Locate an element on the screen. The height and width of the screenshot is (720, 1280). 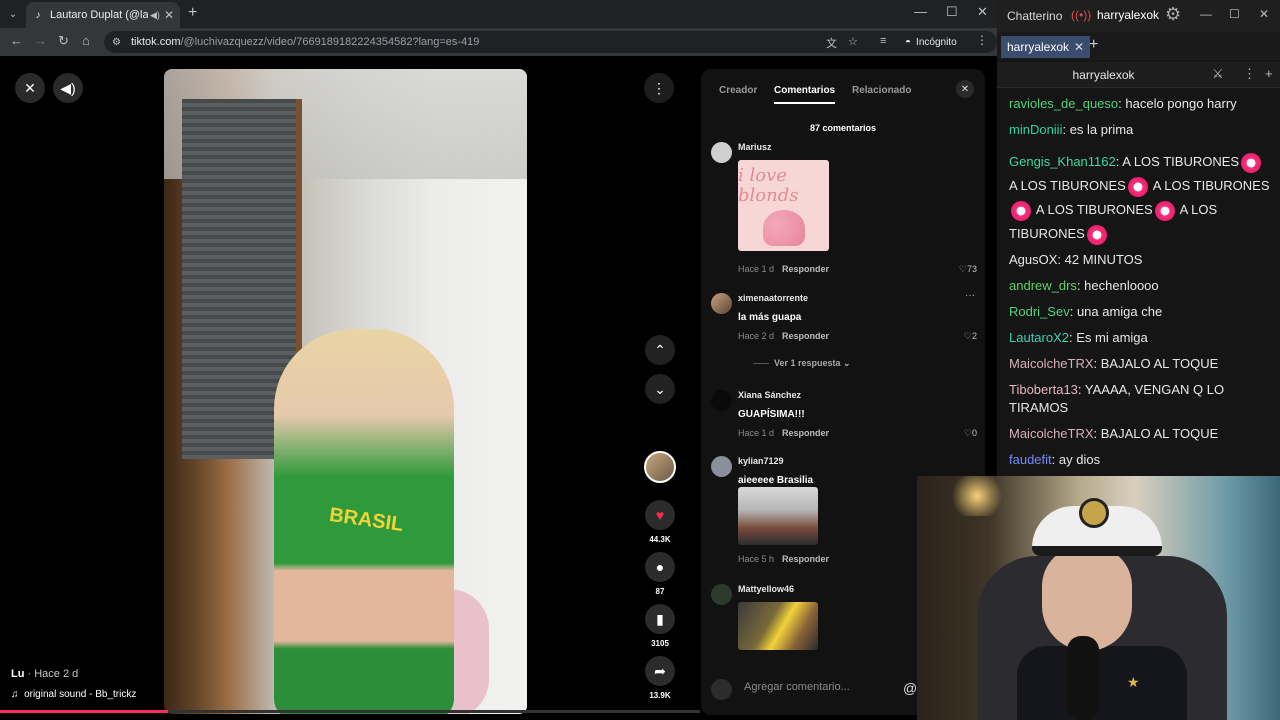
window-close-icon: ✕ is located at coordinates (982, 12).